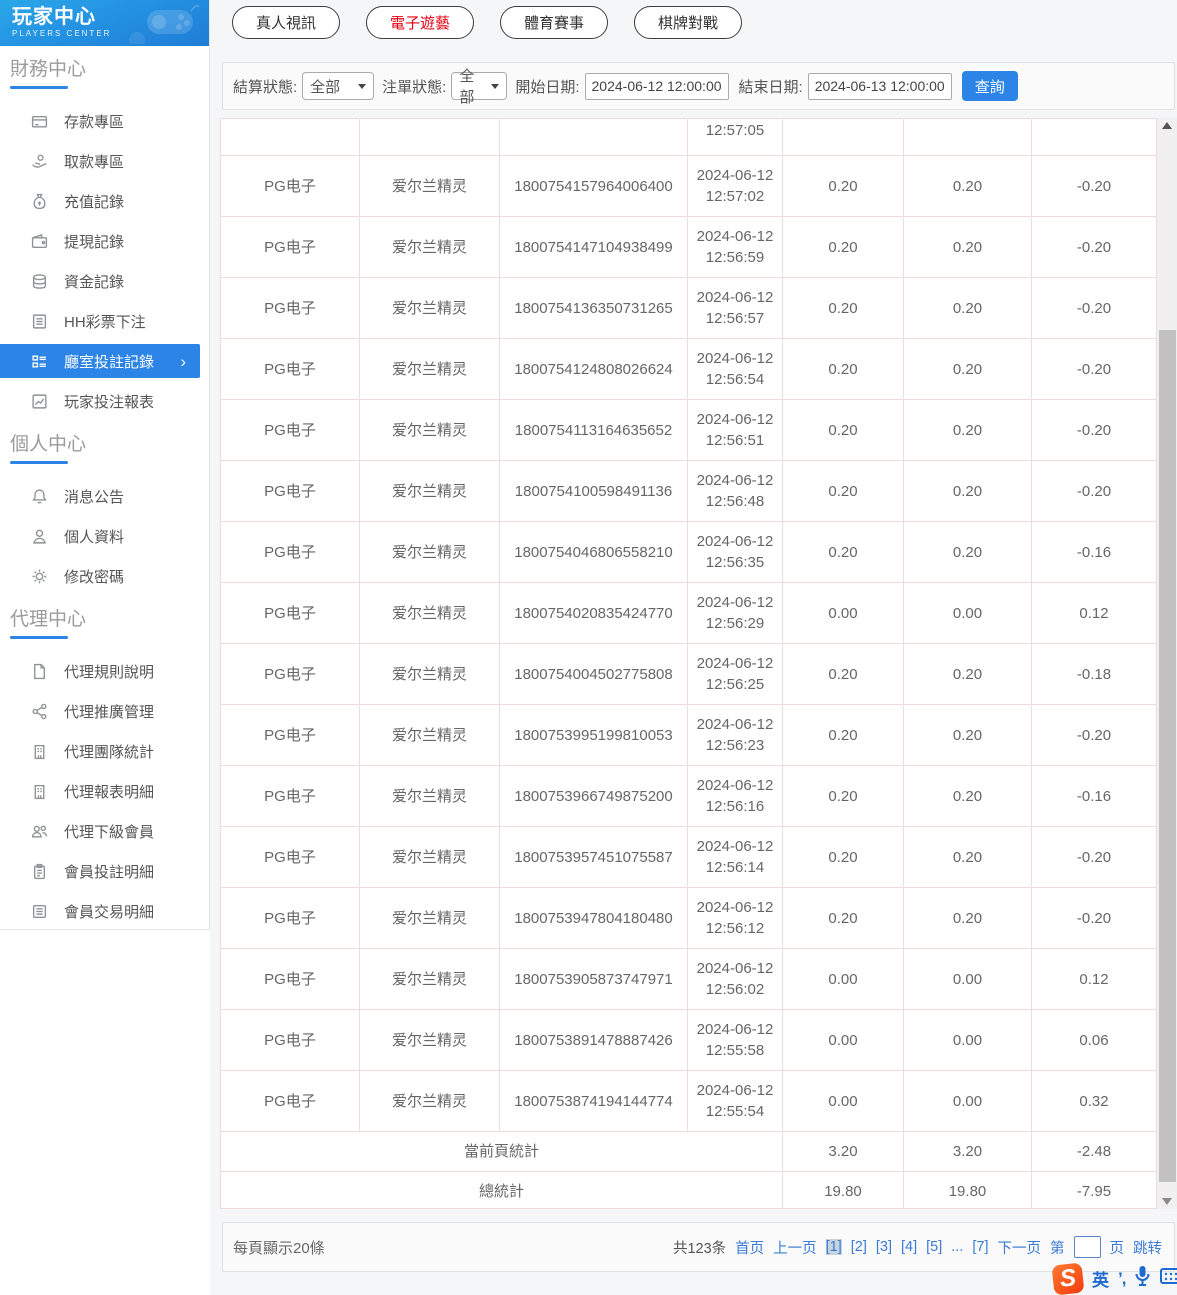 The height and width of the screenshot is (1295, 1177). What do you see at coordinates (104, 281) in the screenshot?
I see `sidebar-item-funds-record: 資金記錄` at bounding box center [104, 281].